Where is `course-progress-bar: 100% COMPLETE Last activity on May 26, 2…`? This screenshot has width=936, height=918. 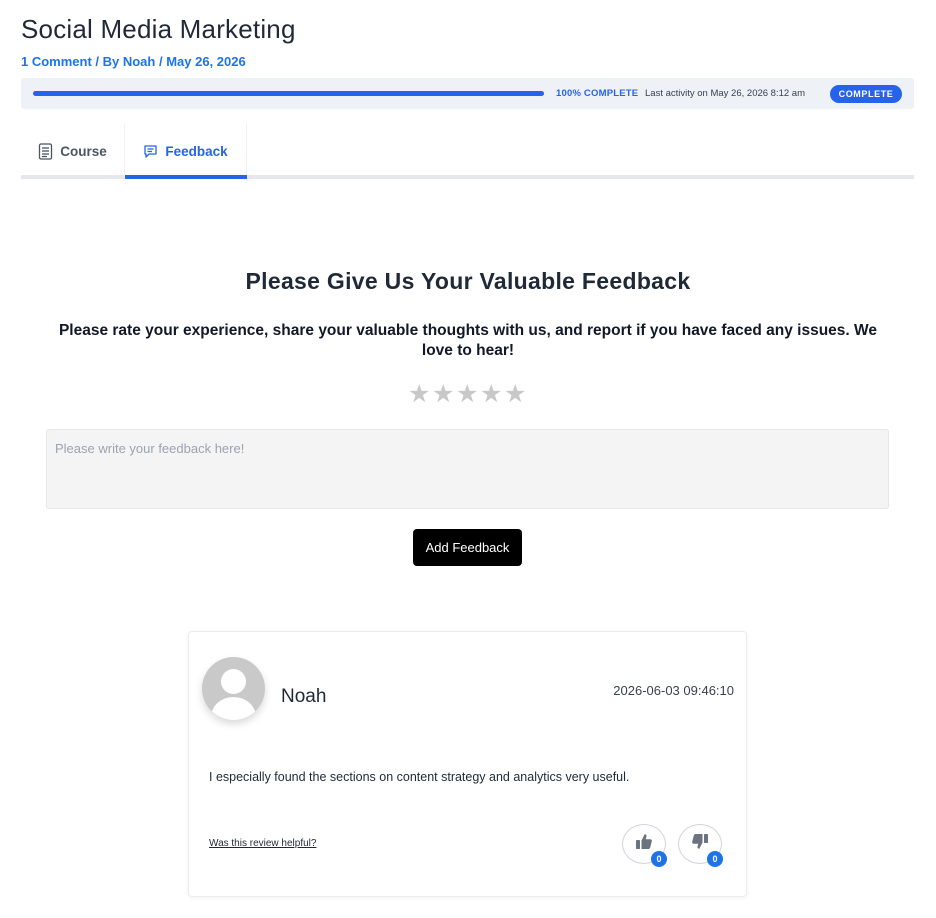 course-progress-bar: 100% COMPLETE Last activity on May 26, 2… is located at coordinates (467, 93).